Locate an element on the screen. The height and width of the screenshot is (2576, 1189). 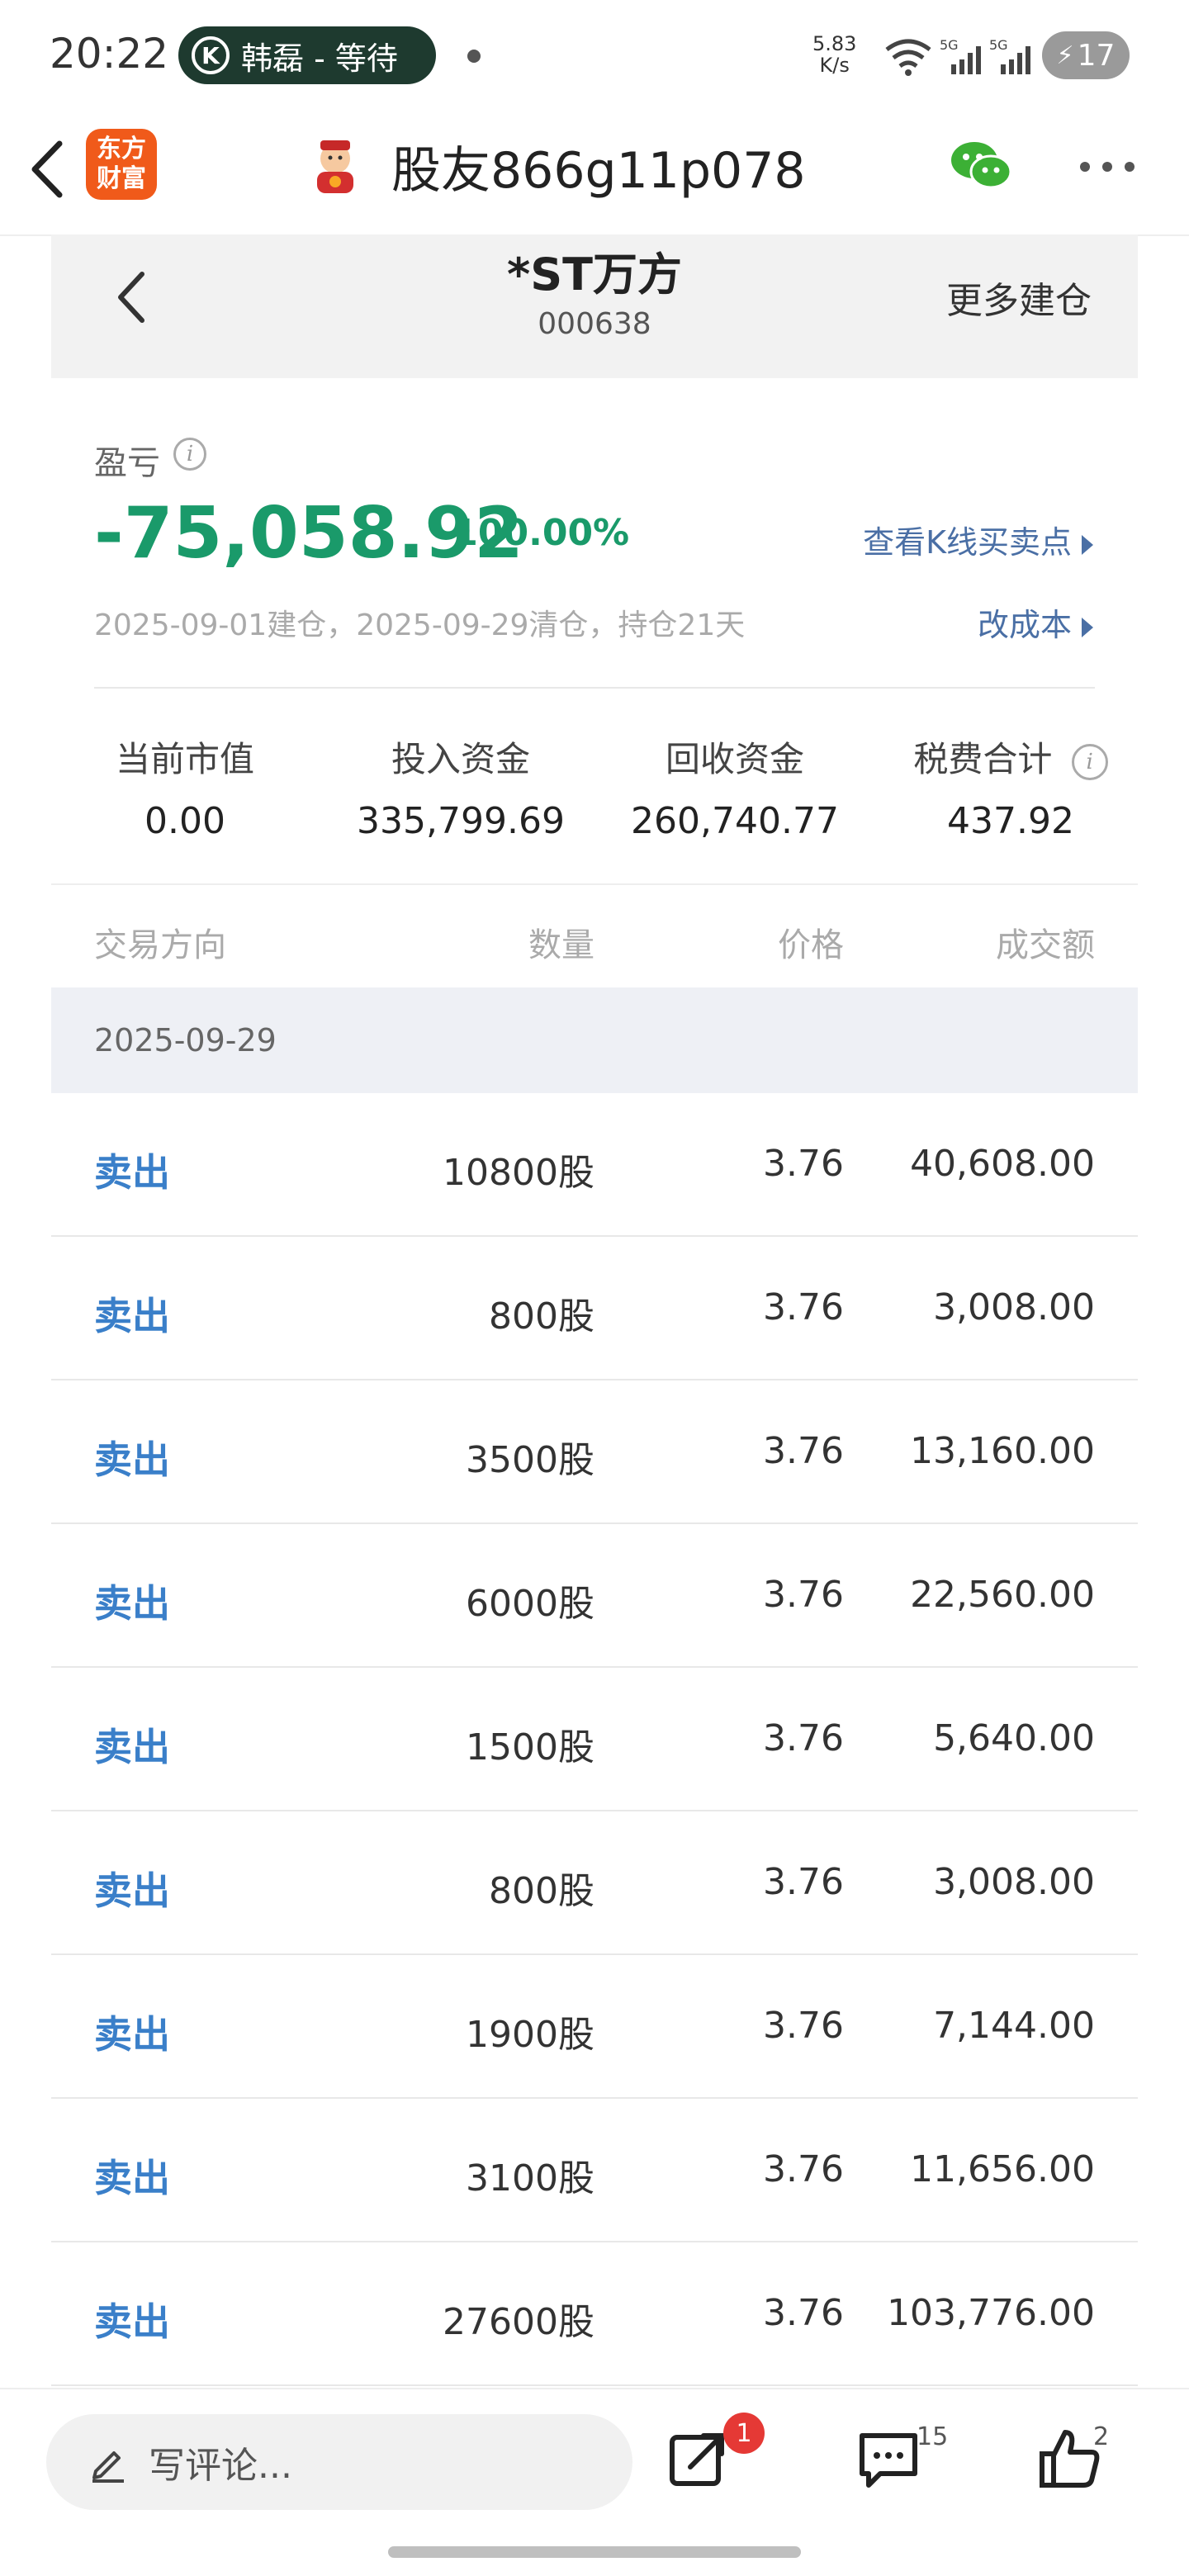
network-speed-unit: K/s is located at coordinates (834, 65).